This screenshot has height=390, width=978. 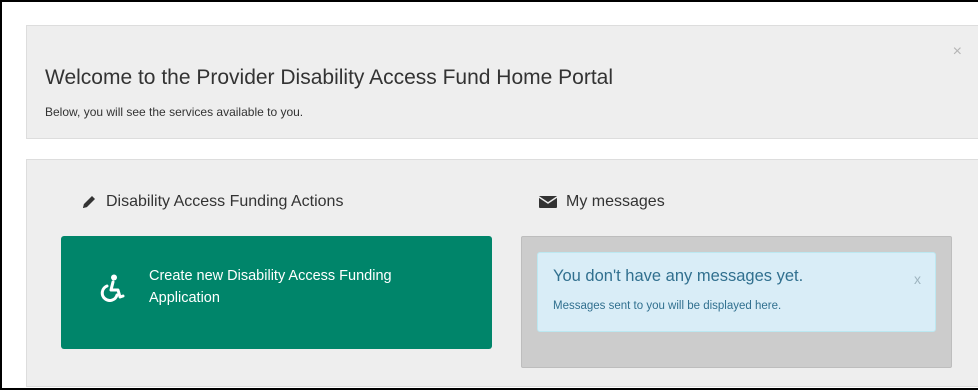 What do you see at coordinates (112, 288) in the screenshot?
I see `wheelchair-icon` at bounding box center [112, 288].